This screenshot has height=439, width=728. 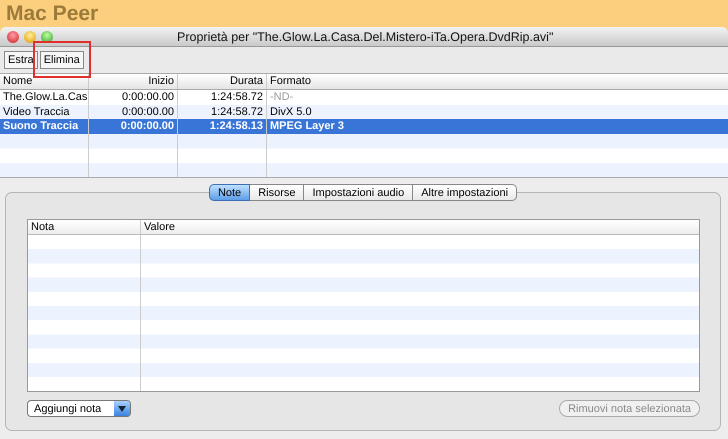 I want to click on zoom-icon, so click(x=47, y=36).